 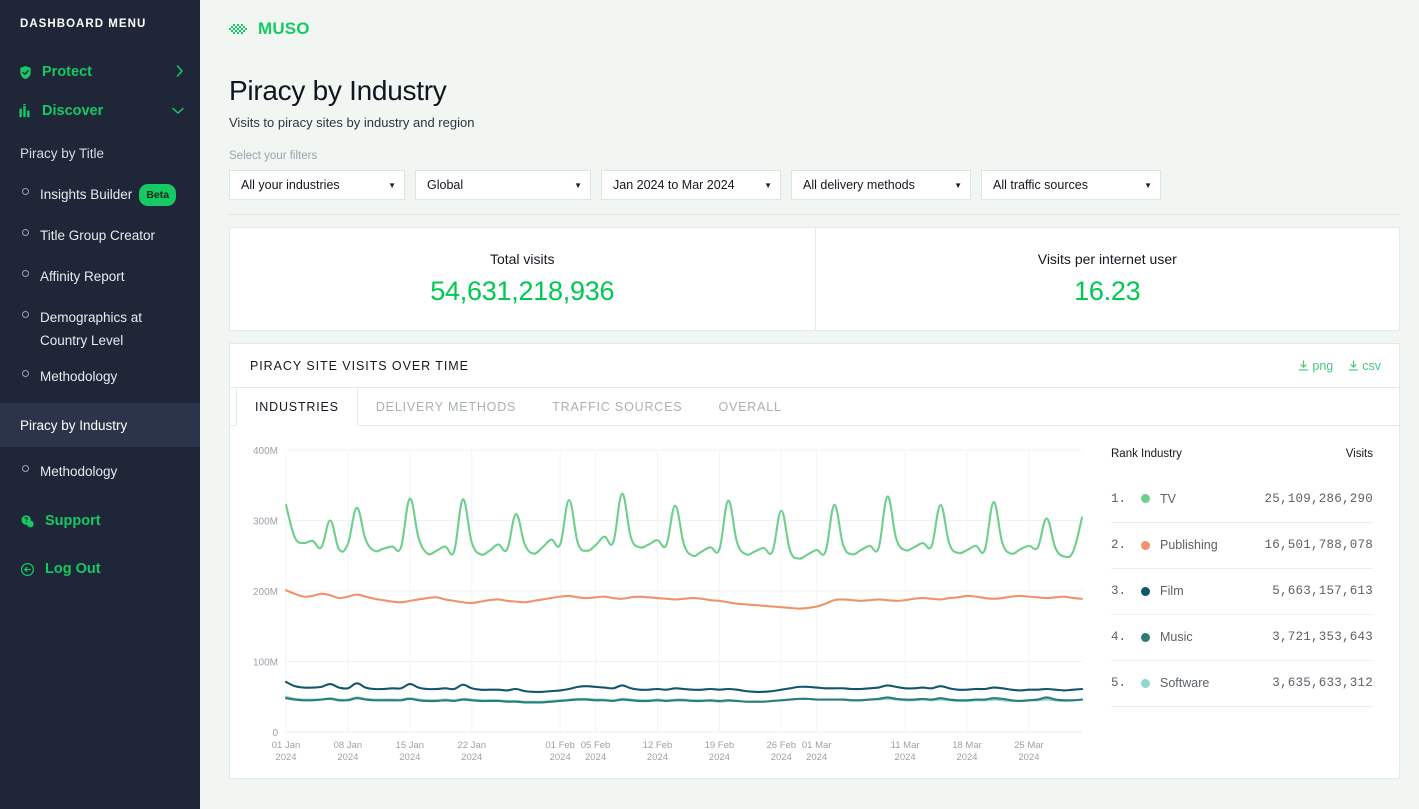 I want to click on tab-traffic-sources: TRAFFIC SOURCES, so click(x=617, y=406).